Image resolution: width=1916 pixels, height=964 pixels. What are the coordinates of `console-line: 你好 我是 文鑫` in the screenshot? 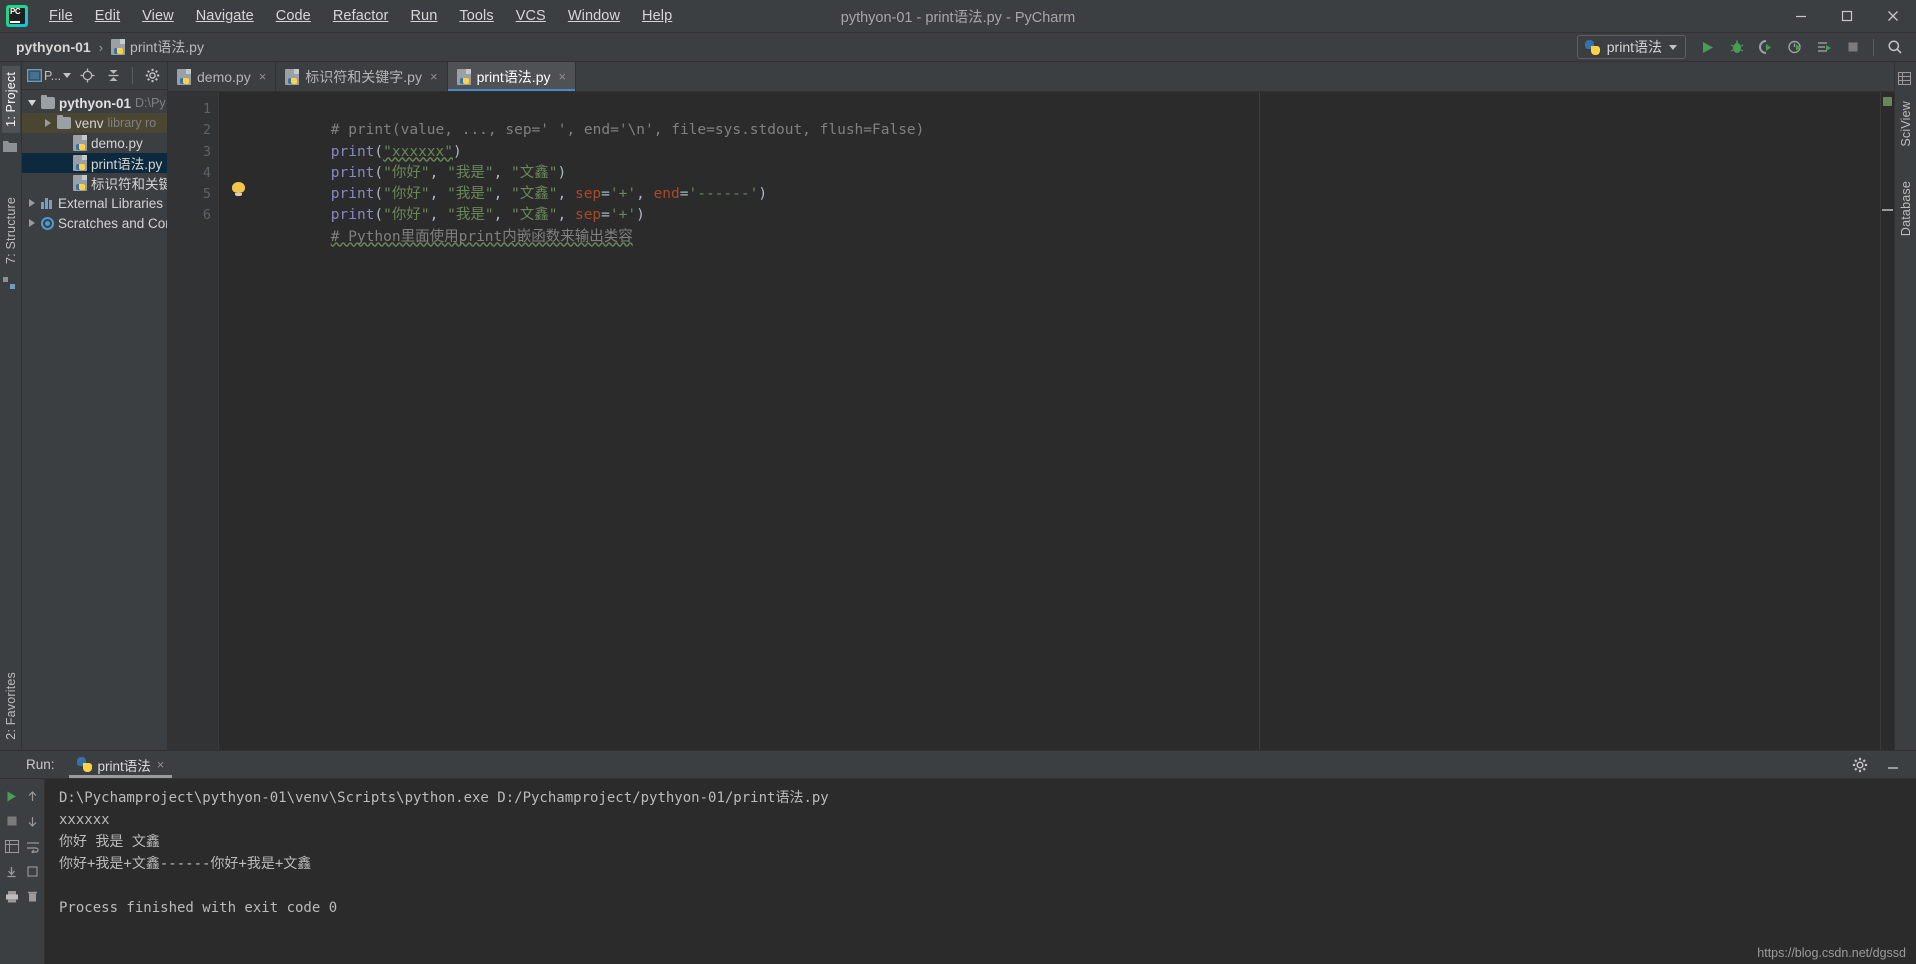 It's located at (109, 842).